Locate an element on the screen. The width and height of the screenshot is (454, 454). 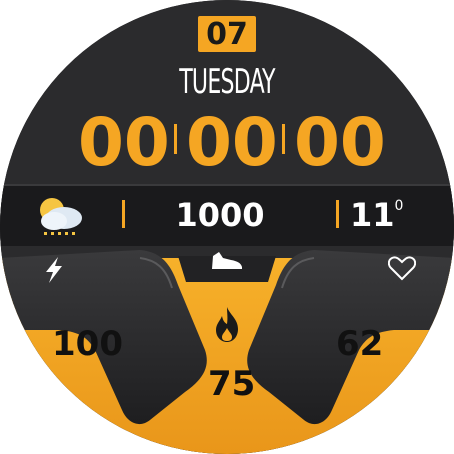
time-hours: 00 is located at coordinates (124, 142).